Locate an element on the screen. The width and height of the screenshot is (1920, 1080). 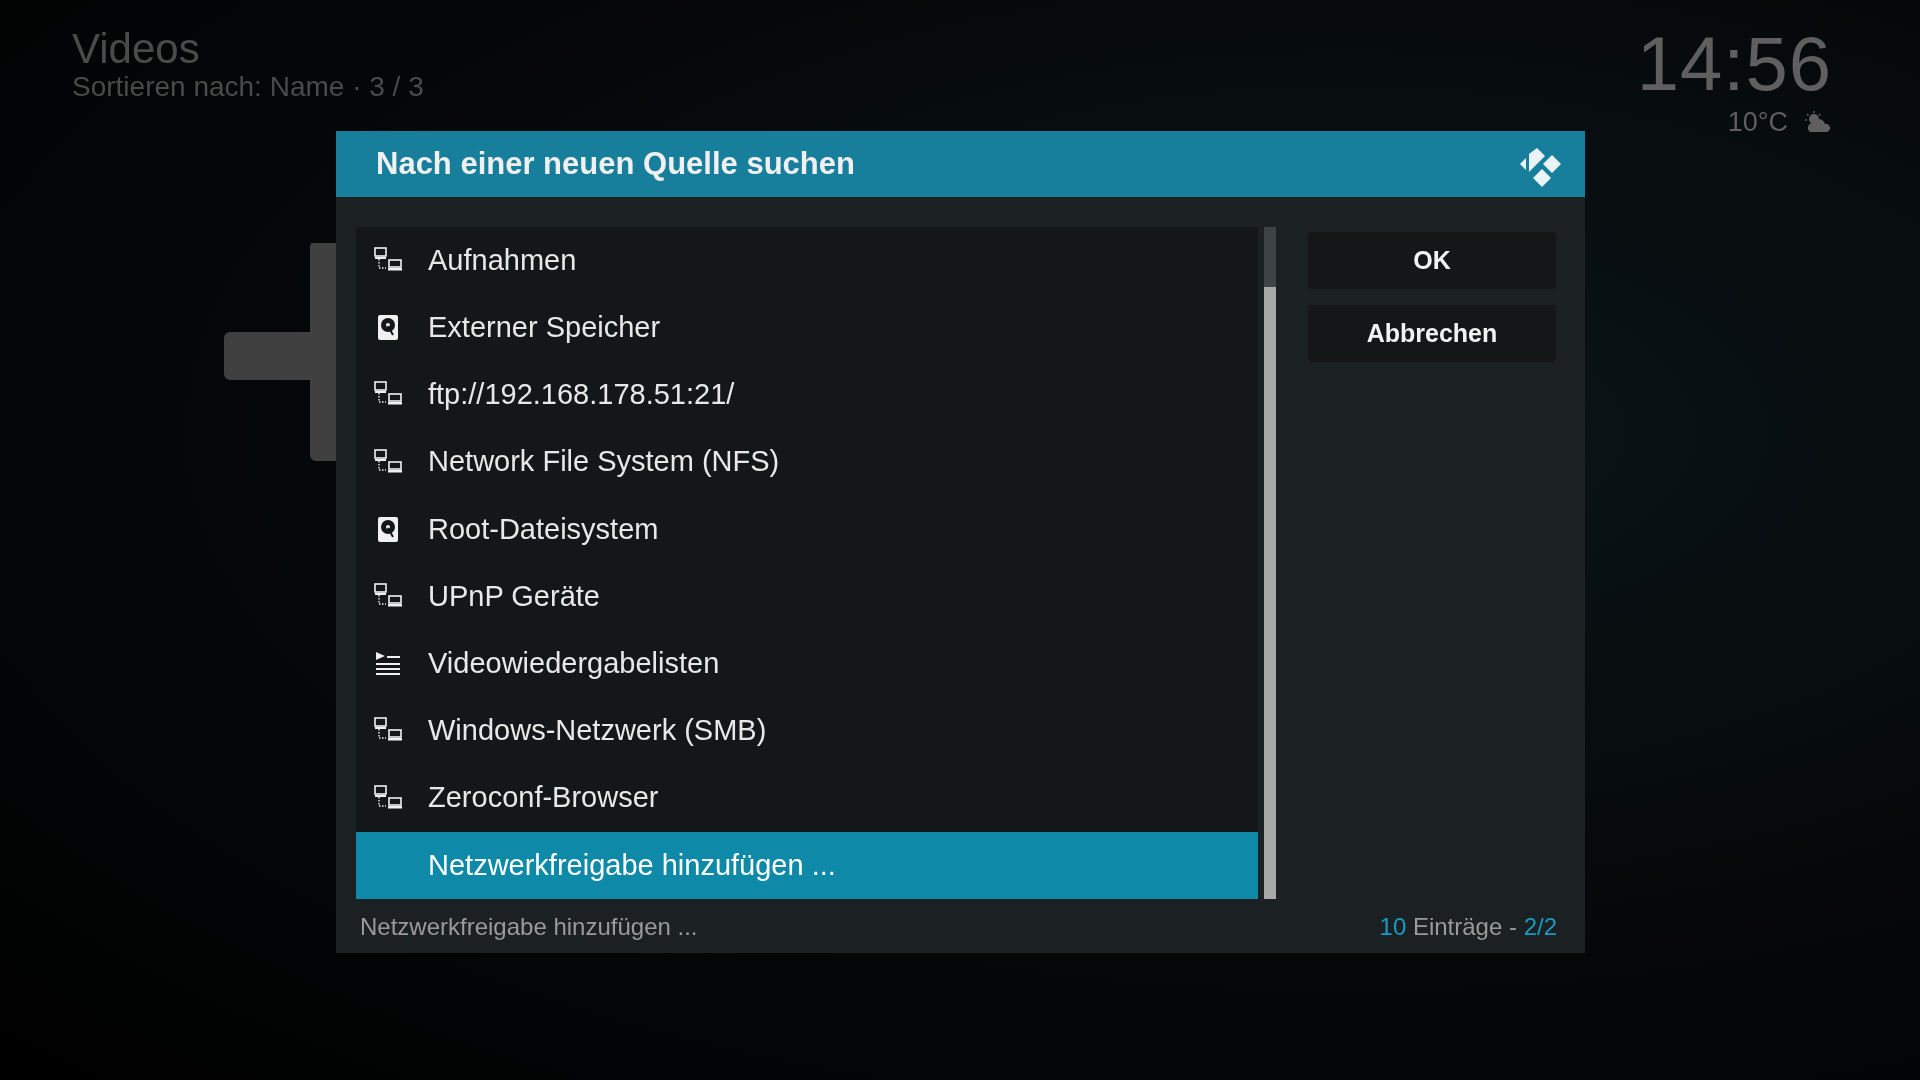
source-list-item: ftp://192.168.178.51:21/ is located at coordinates (807, 395).